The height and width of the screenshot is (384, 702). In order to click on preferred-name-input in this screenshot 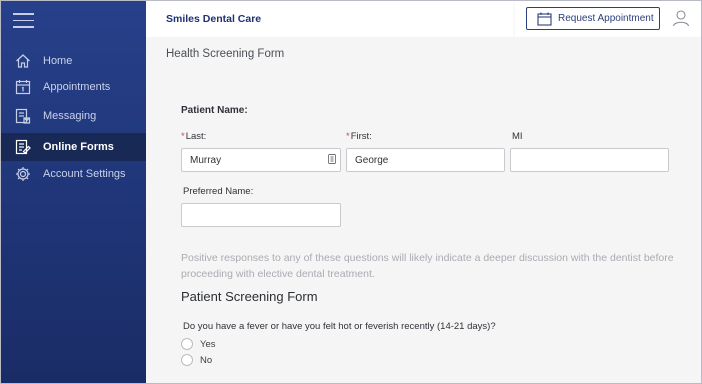, I will do `click(261, 215)`.